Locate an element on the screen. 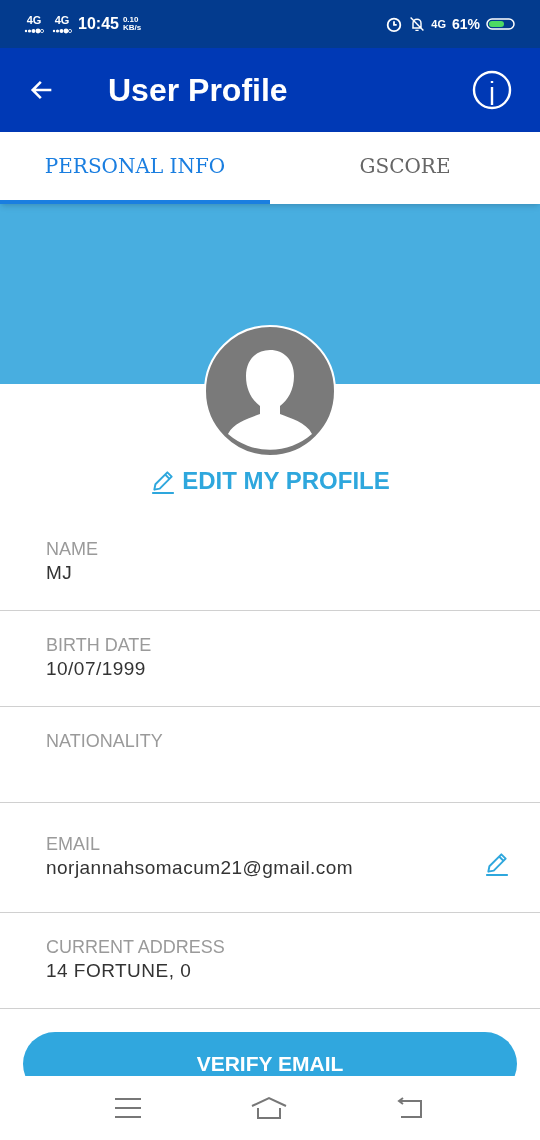 The height and width of the screenshot is (1140, 540). info-icon is located at coordinates (492, 90).